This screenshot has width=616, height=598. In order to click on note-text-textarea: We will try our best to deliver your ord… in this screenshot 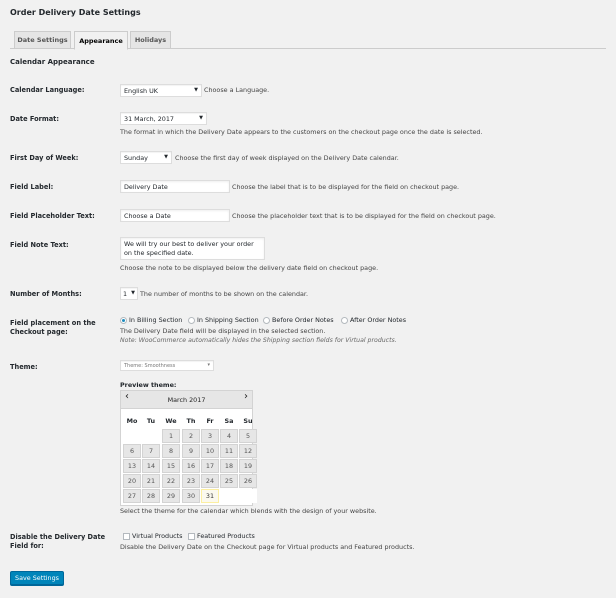, I will do `click(192, 248)`.